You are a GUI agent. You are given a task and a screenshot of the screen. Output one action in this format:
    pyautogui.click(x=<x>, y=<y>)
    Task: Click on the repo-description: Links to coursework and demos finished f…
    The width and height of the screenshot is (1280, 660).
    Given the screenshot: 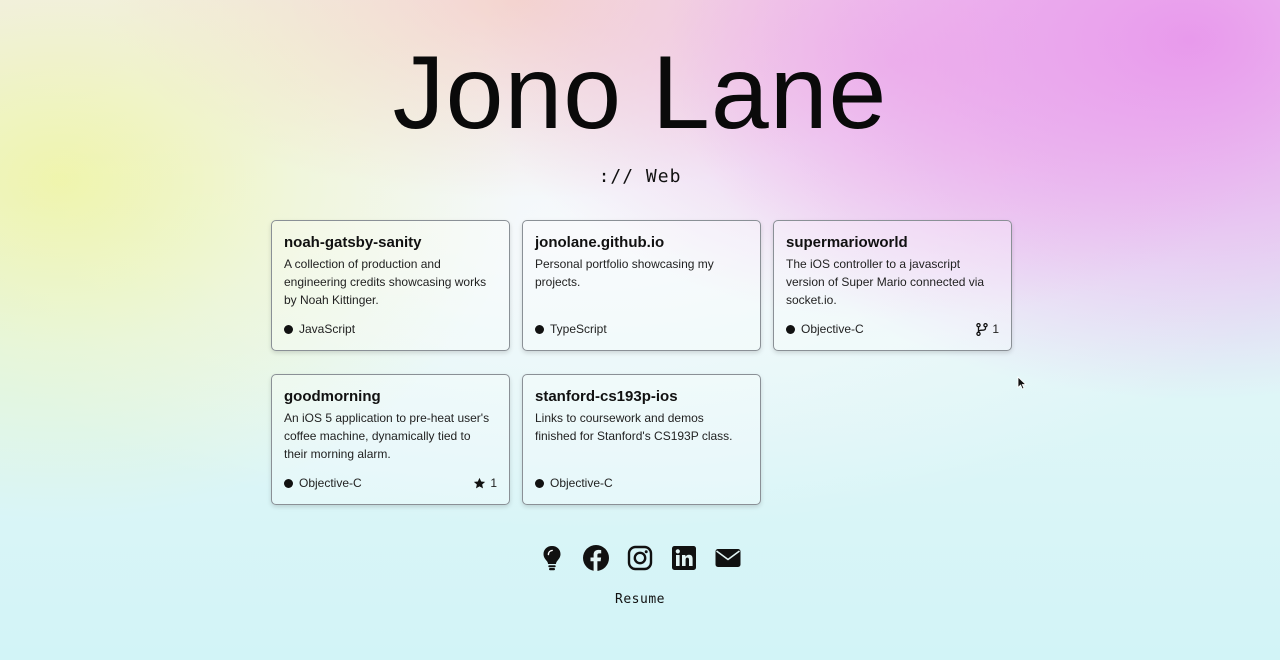 What is the action you would take?
    pyautogui.click(x=634, y=427)
    